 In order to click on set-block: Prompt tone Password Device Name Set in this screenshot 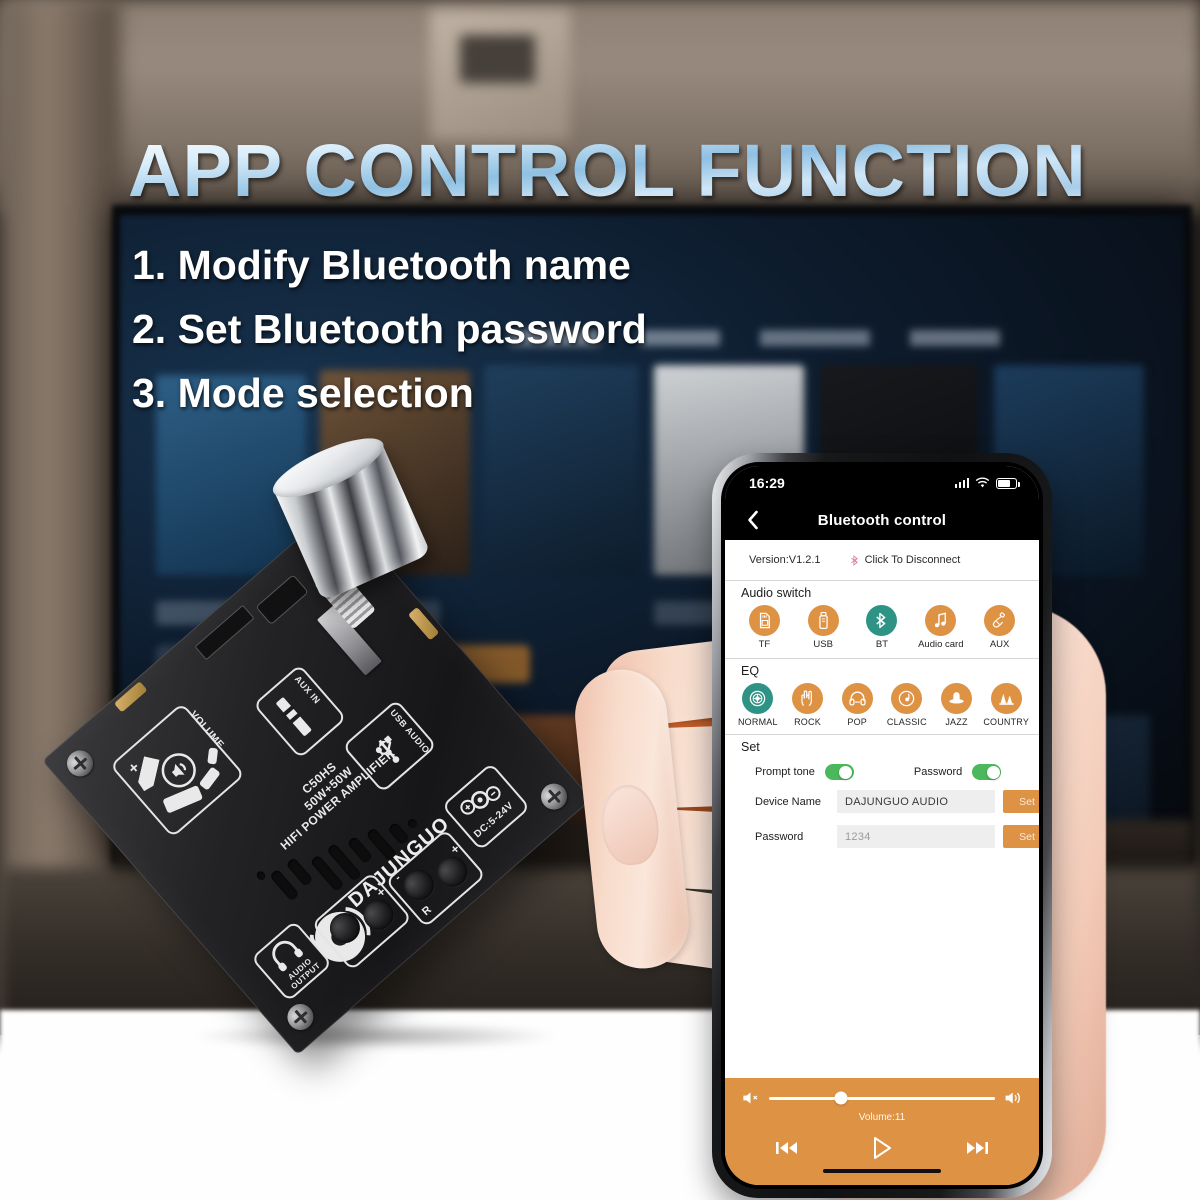, I will do `click(882, 805)`.